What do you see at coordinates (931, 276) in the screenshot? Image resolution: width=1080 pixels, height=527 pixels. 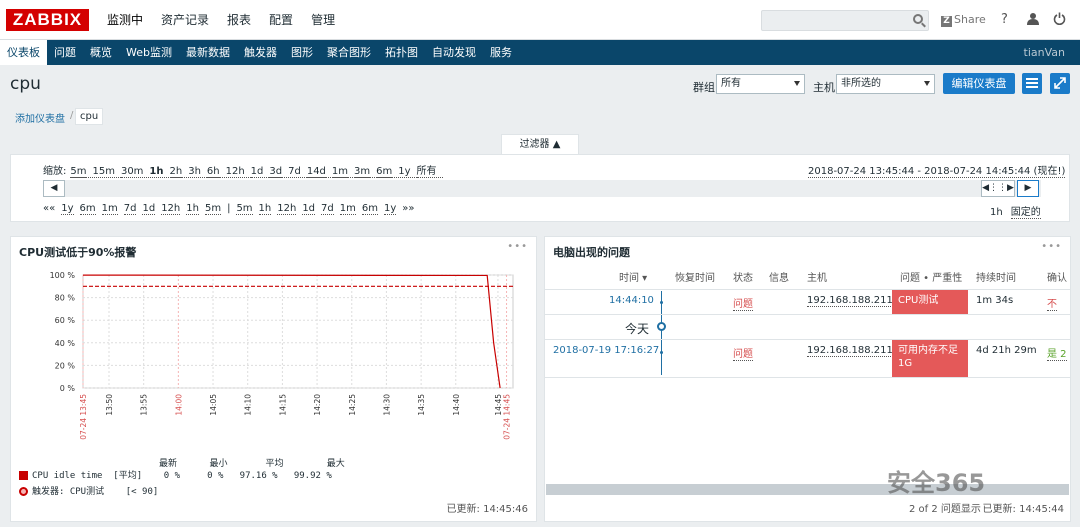 I see `col-problem-severity: 问题 • 严重性` at bounding box center [931, 276].